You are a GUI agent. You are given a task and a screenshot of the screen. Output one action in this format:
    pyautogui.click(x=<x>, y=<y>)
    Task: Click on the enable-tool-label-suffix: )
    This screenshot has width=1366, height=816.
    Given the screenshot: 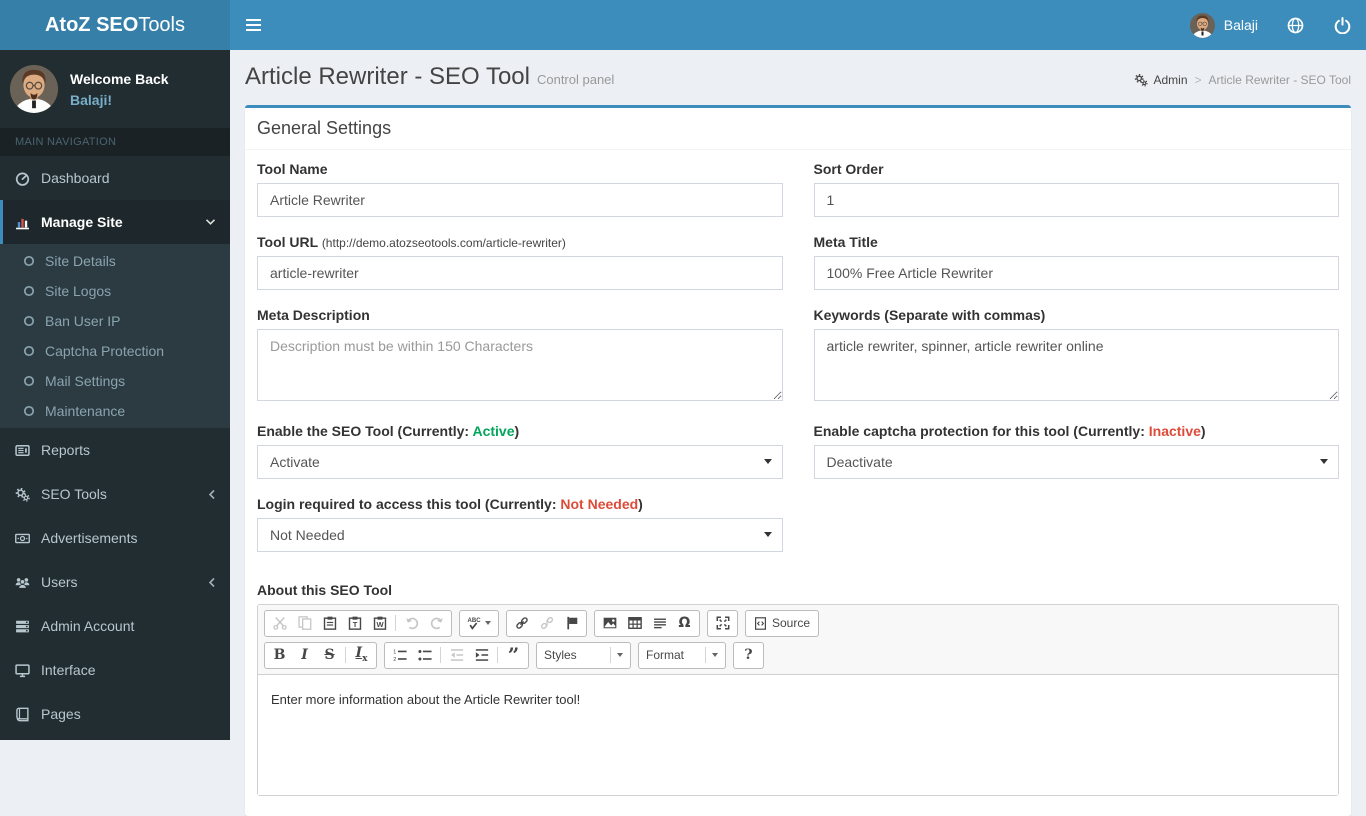 What is the action you would take?
    pyautogui.click(x=517, y=431)
    